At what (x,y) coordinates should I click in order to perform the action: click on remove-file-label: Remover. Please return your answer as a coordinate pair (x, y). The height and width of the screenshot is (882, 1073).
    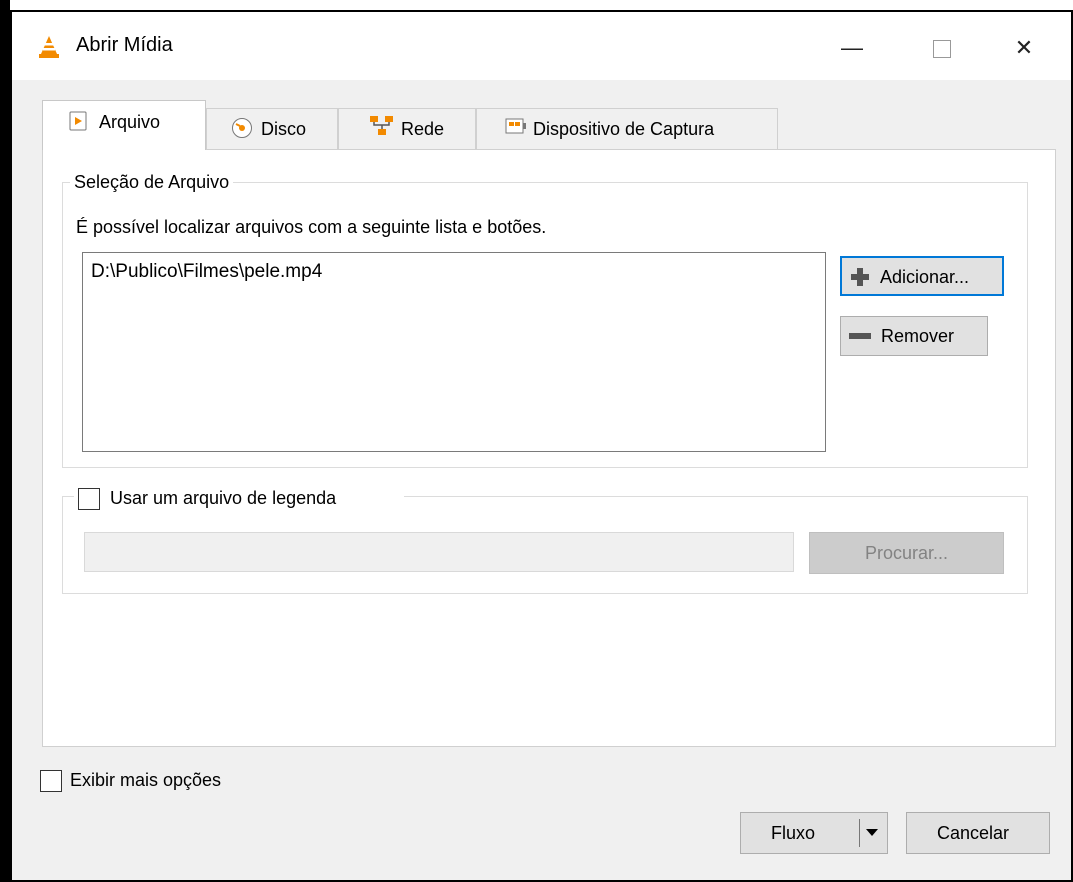
    Looking at the image, I should click on (918, 336).